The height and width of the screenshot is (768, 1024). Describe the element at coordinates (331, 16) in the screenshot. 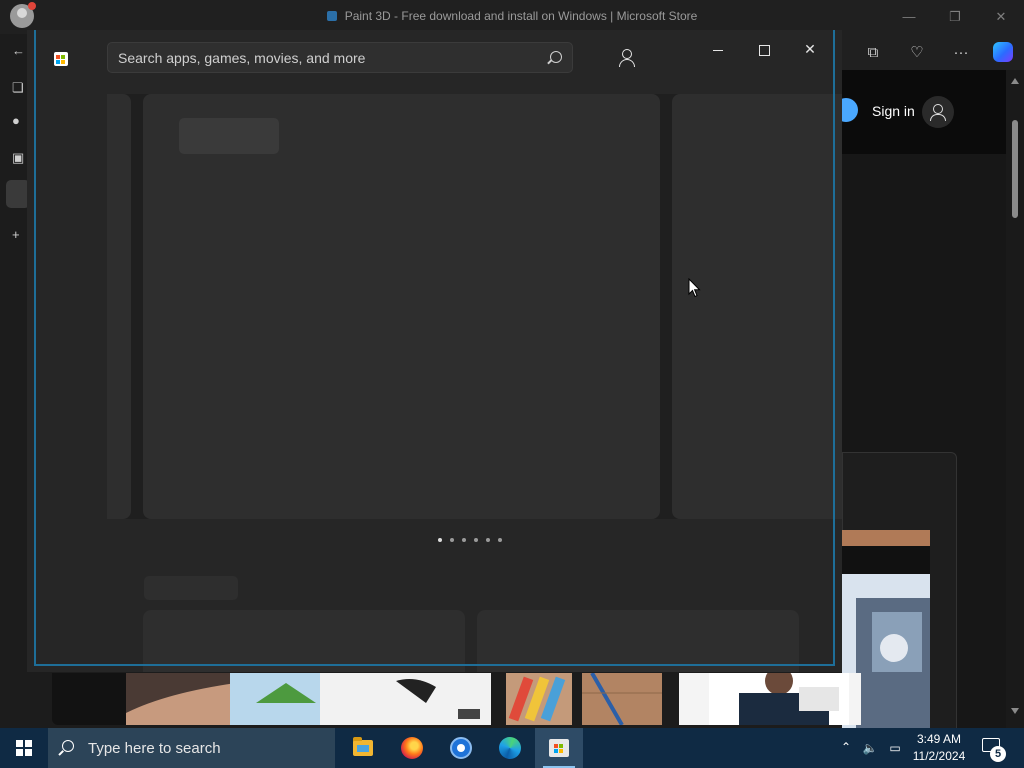

I see `store-favicon-icon` at that location.